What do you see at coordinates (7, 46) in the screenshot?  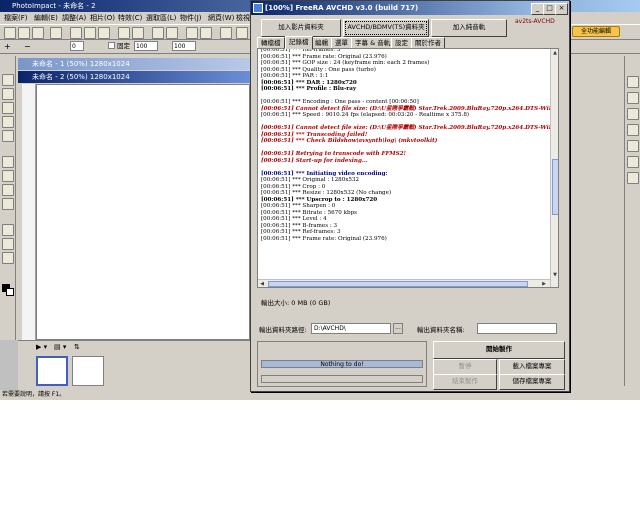 I see `add-icon: +` at bounding box center [7, 46].